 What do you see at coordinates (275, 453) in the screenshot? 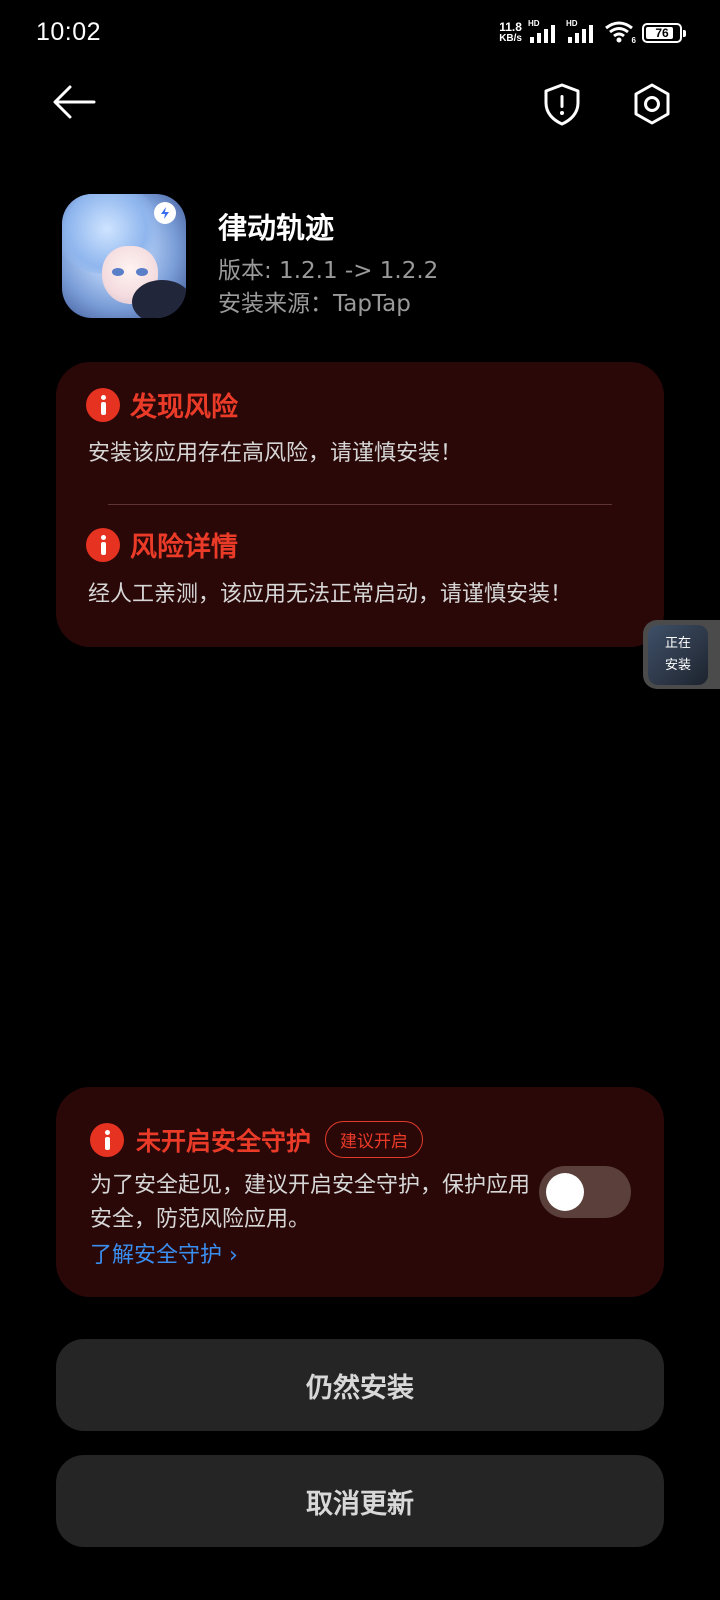
I see `risk-found-desc: 安装该应用存在高风险，请谨慎安装！` at bounding box center [275, 453].